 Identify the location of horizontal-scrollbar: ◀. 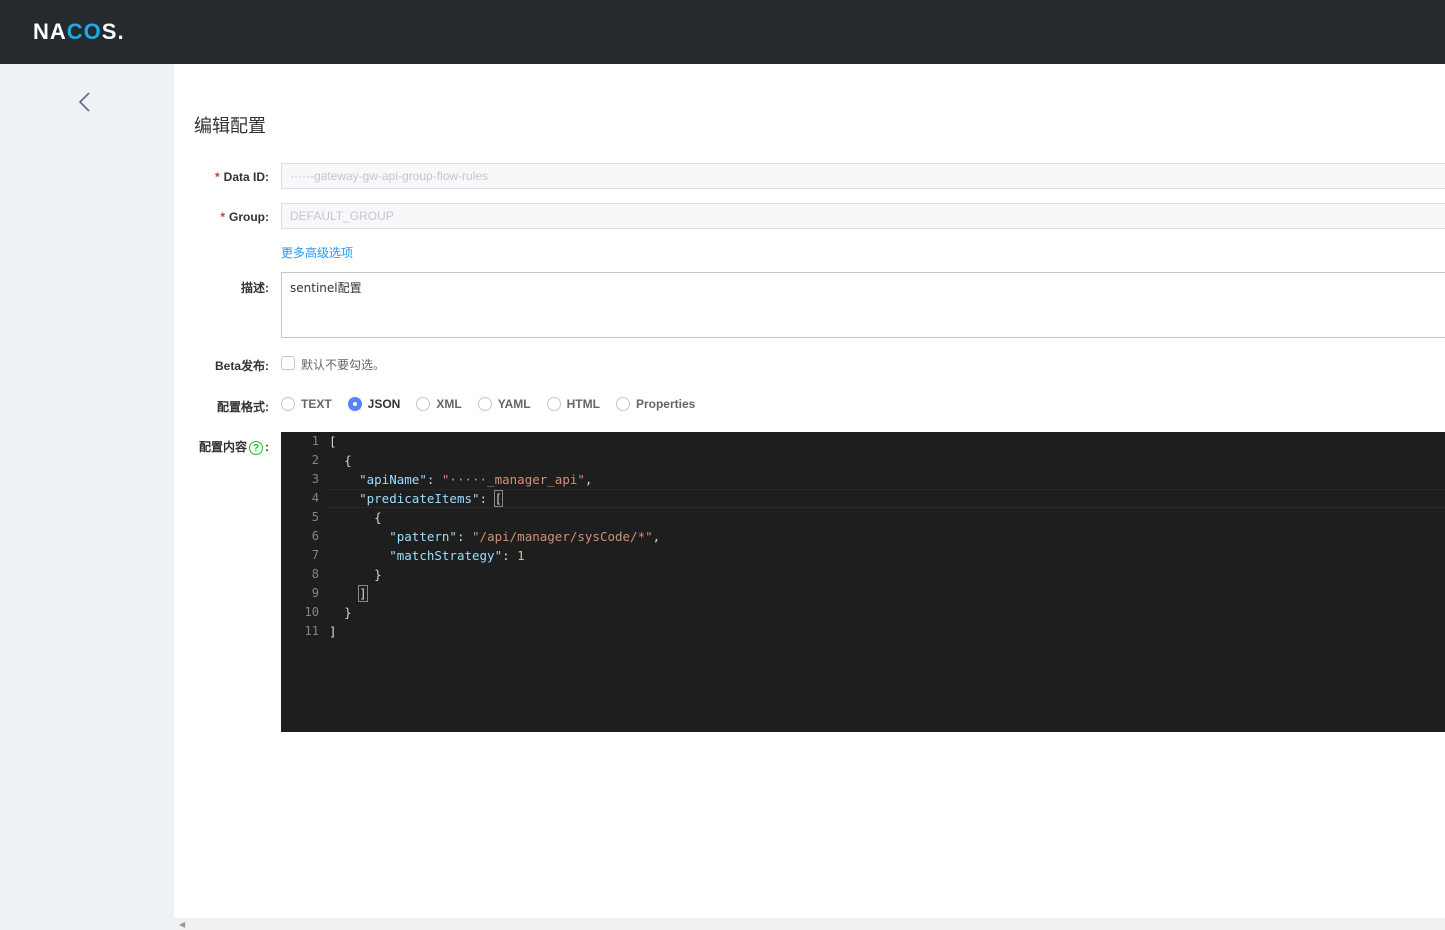
(809, 924).